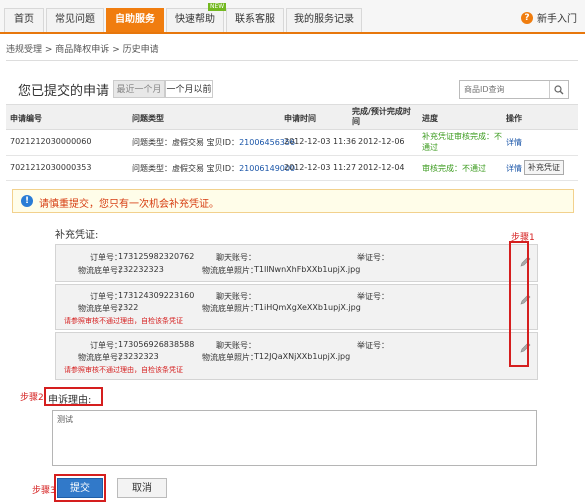 The image size is (585, 502). I want to click on progress-line: 通过, so click(430, 147).